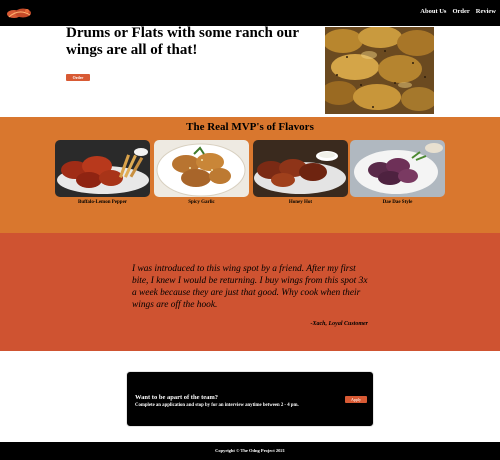  I want to click on flavors-title: The Real MVP's of Flavors, so click(250, 127).